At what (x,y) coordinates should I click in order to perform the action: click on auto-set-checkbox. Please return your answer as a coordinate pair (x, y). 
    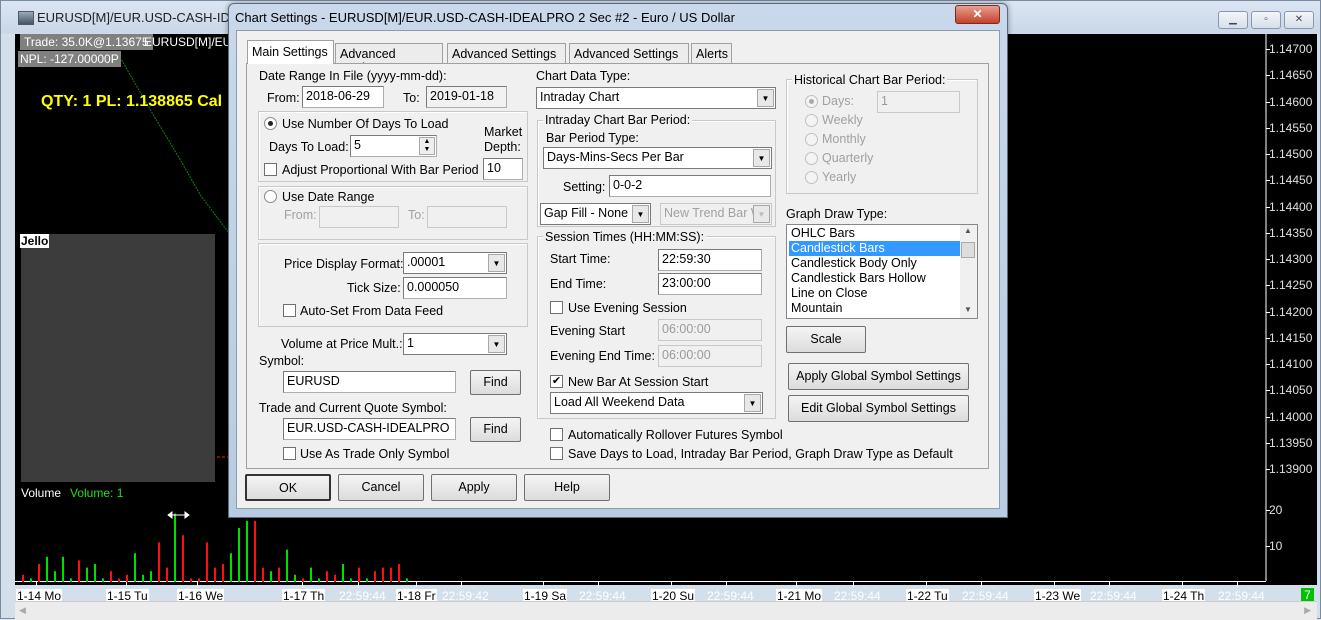
    Looking at the image, I should click on (289, 310).